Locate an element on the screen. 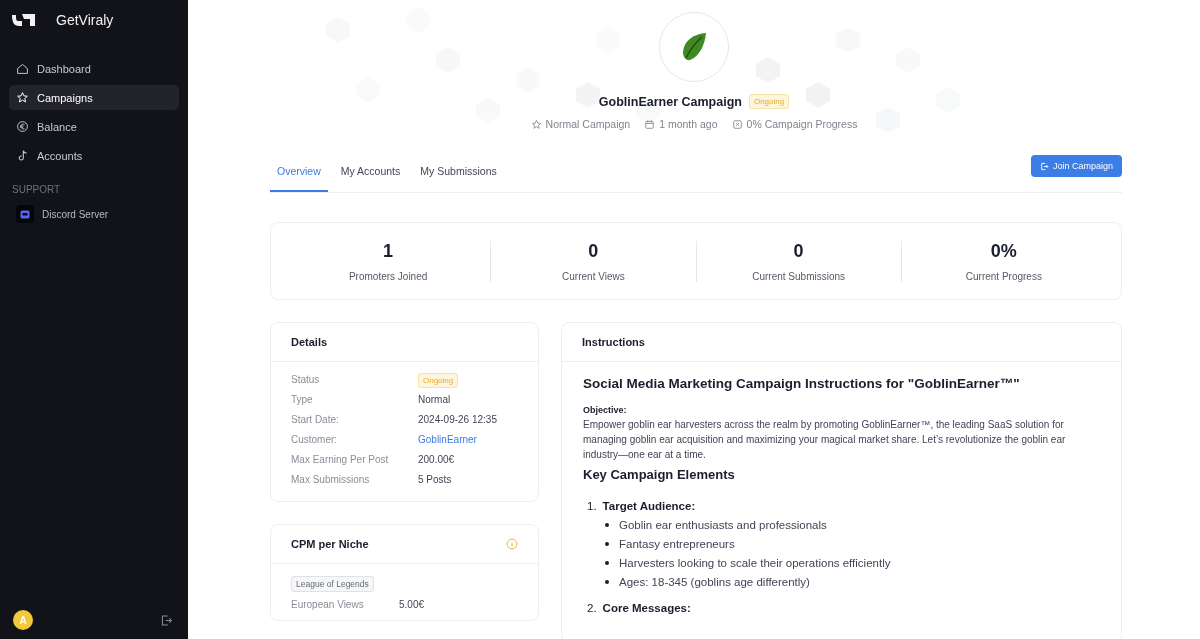 The width and height of the screenshot is (1200, 639). chat-icon is located at coordinates (25, 214).